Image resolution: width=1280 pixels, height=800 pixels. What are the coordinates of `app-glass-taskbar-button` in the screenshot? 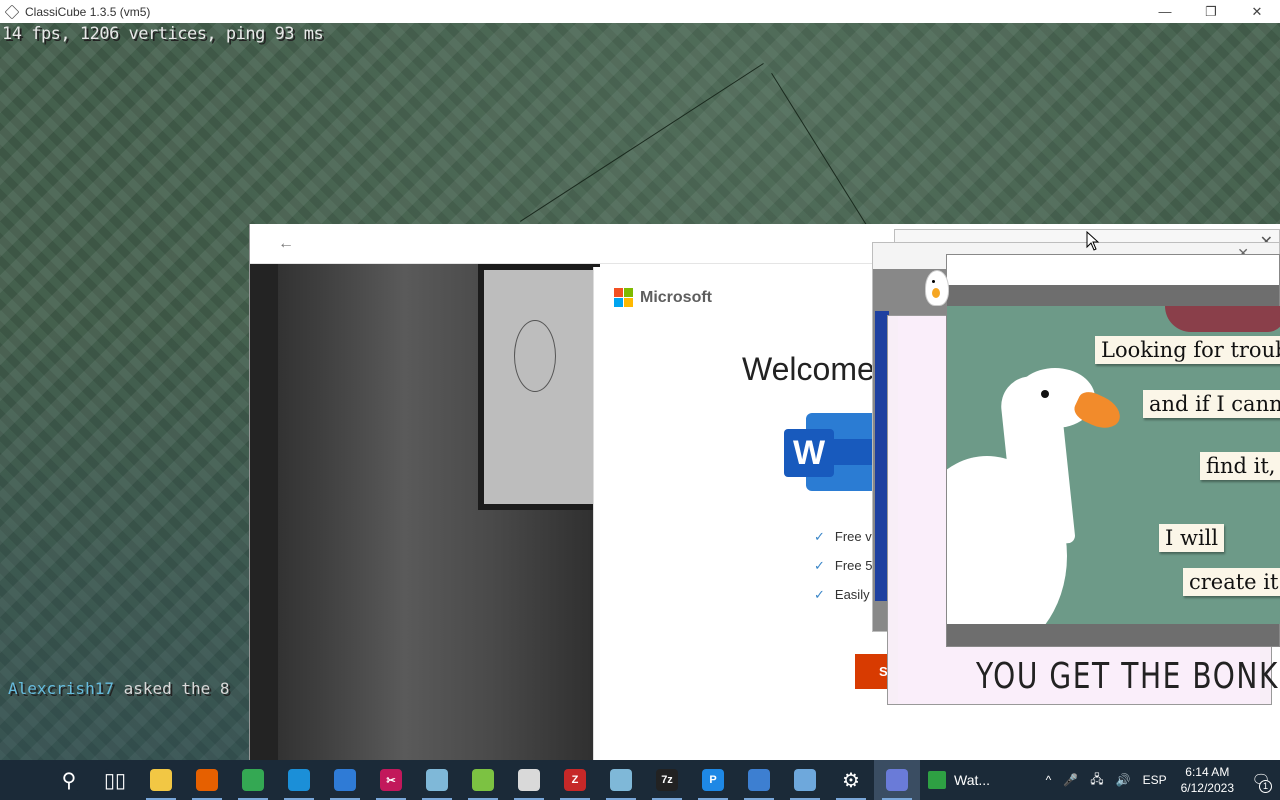 It's located at (621, 780).